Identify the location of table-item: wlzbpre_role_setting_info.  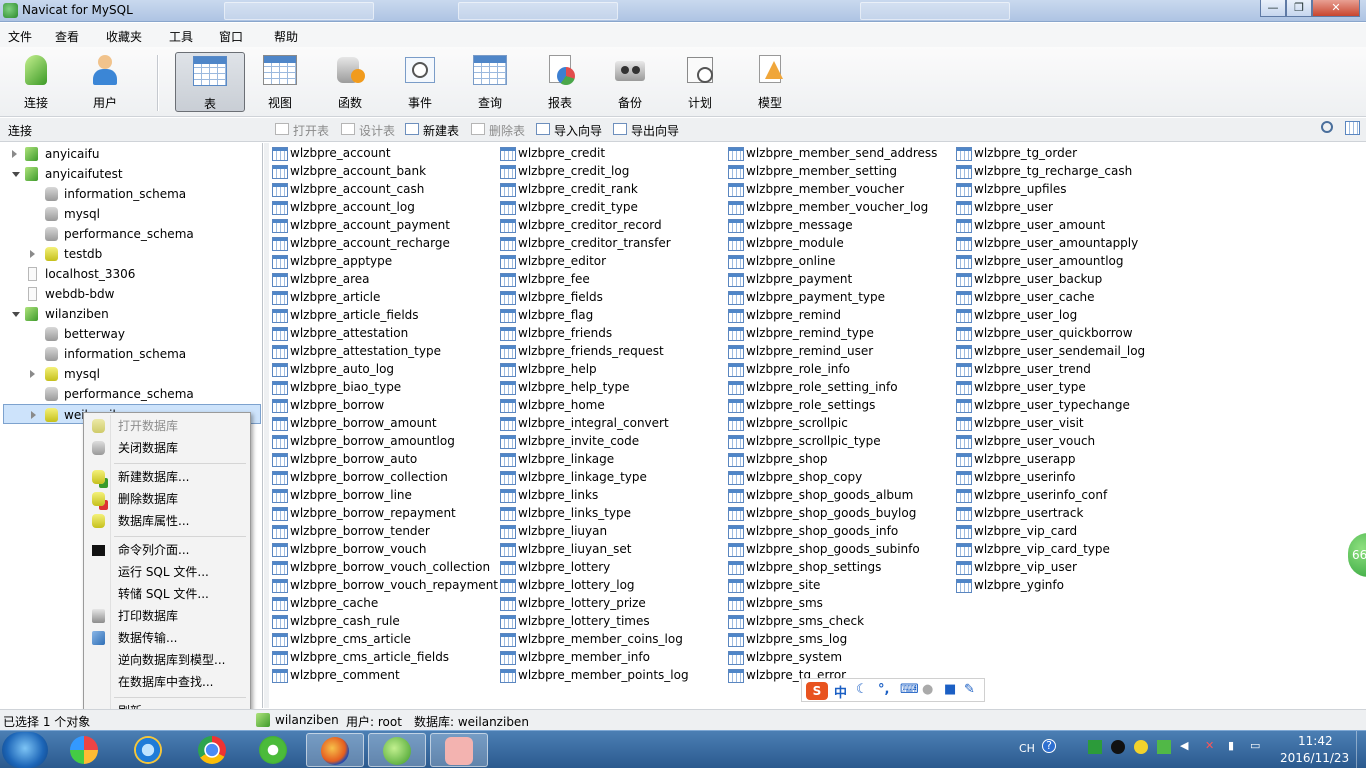
(831, 387).